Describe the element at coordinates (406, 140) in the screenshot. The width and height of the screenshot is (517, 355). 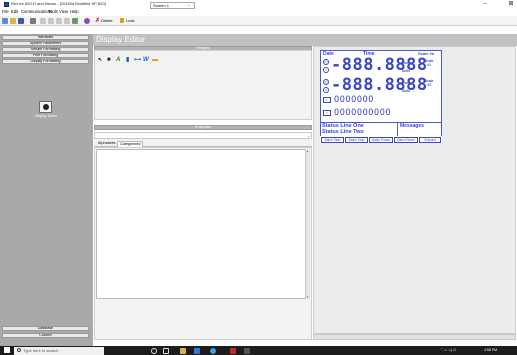
I see `batch-reset-button: Batch Reset` at that location.